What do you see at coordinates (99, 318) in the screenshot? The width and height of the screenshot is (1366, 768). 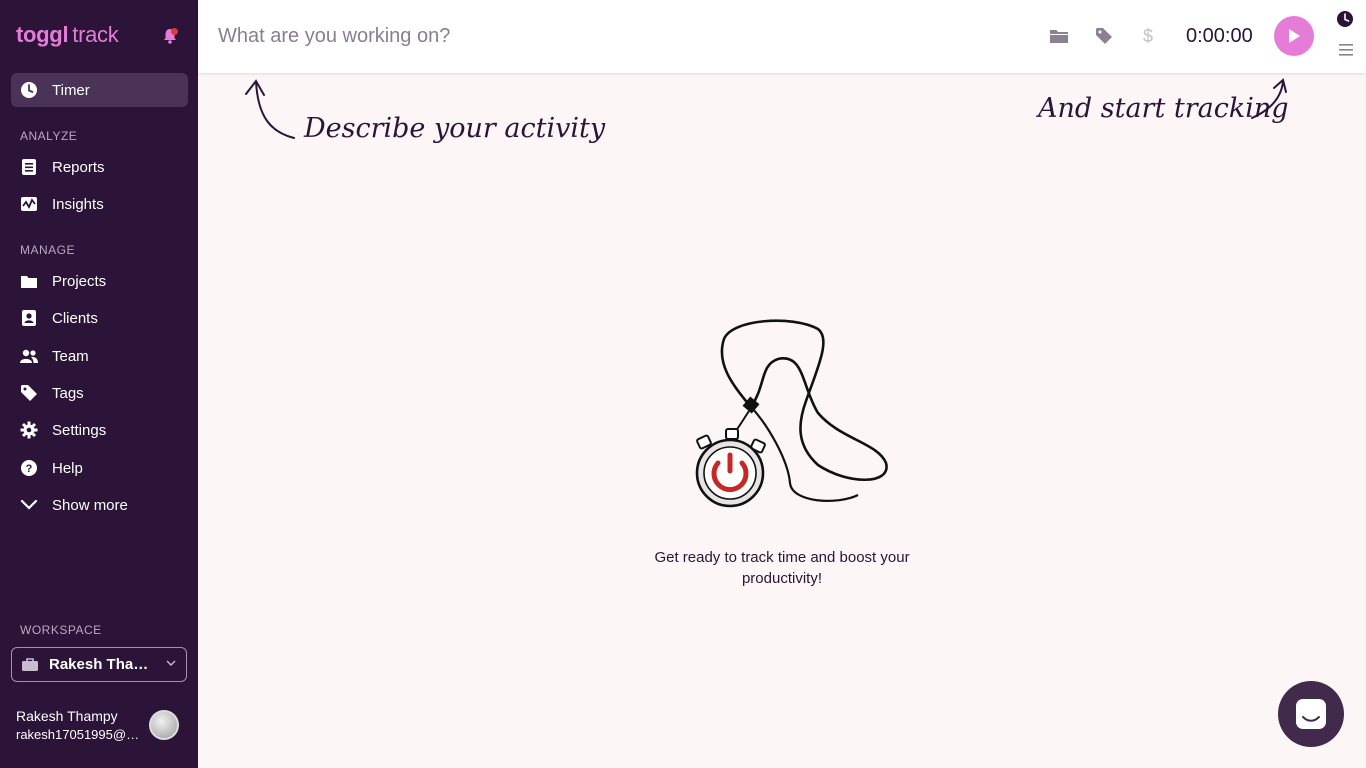 I see `sidebar-item-clients: Clients` at bounding box center [99, 318].